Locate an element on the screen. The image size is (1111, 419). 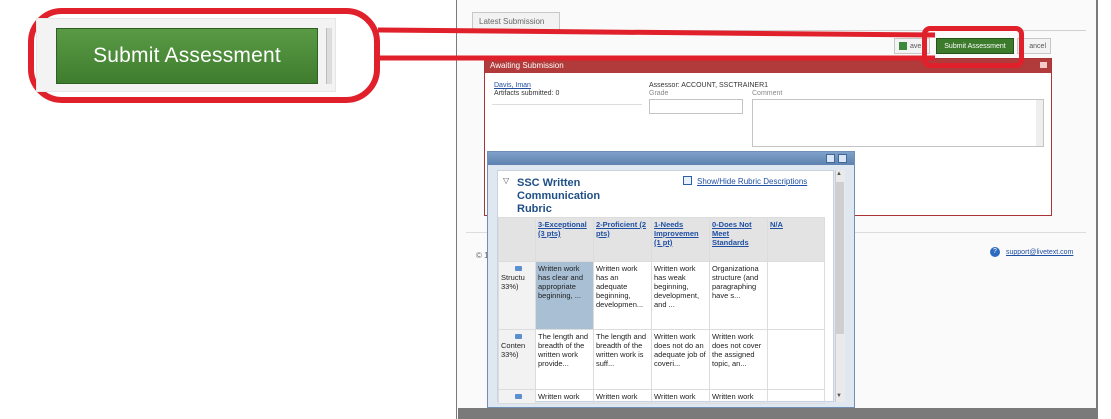
window-bottom-border is located at coordinates (777, 413).